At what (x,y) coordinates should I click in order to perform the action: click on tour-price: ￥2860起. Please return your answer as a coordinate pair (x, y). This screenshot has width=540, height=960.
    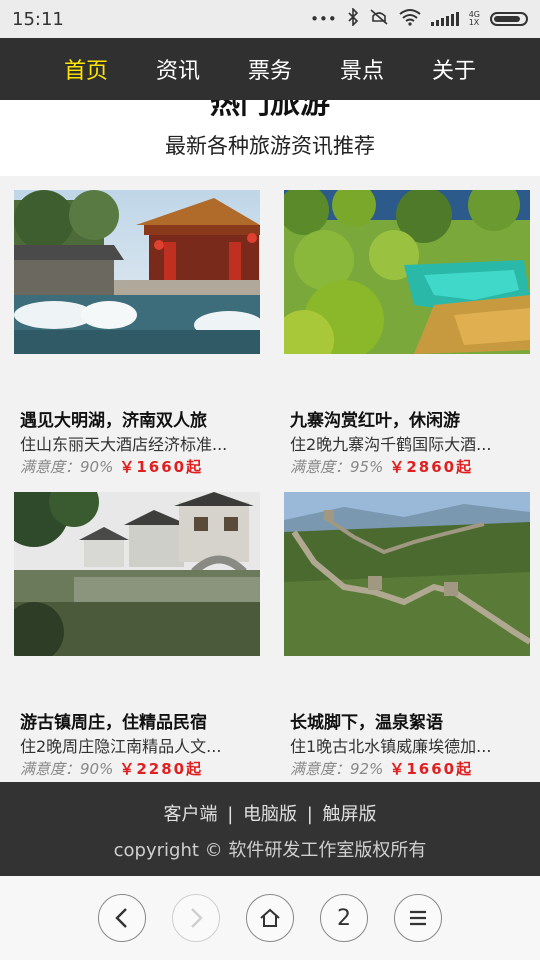
    Looking at the image, I should click on (431, 467).